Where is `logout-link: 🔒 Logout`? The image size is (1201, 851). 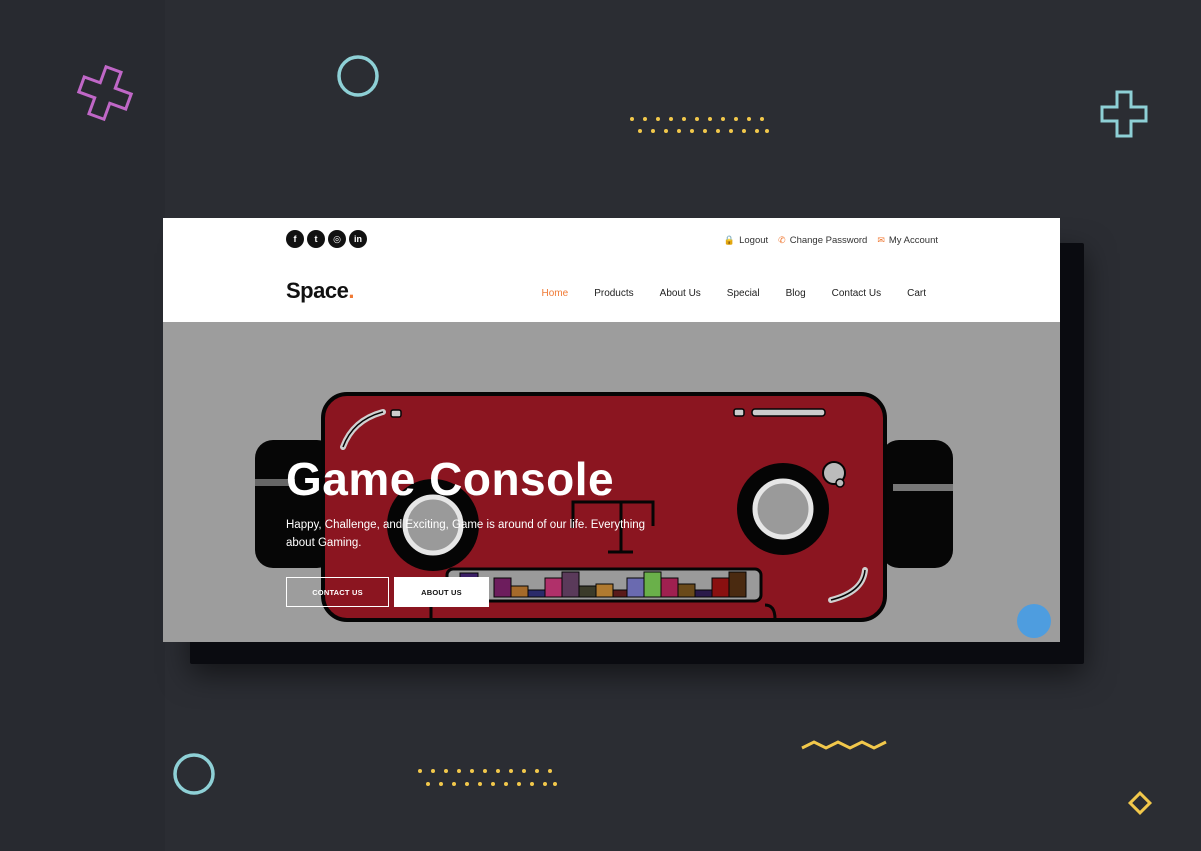
logout-link: 🔒 Logout is located at coordinates (746, 240).